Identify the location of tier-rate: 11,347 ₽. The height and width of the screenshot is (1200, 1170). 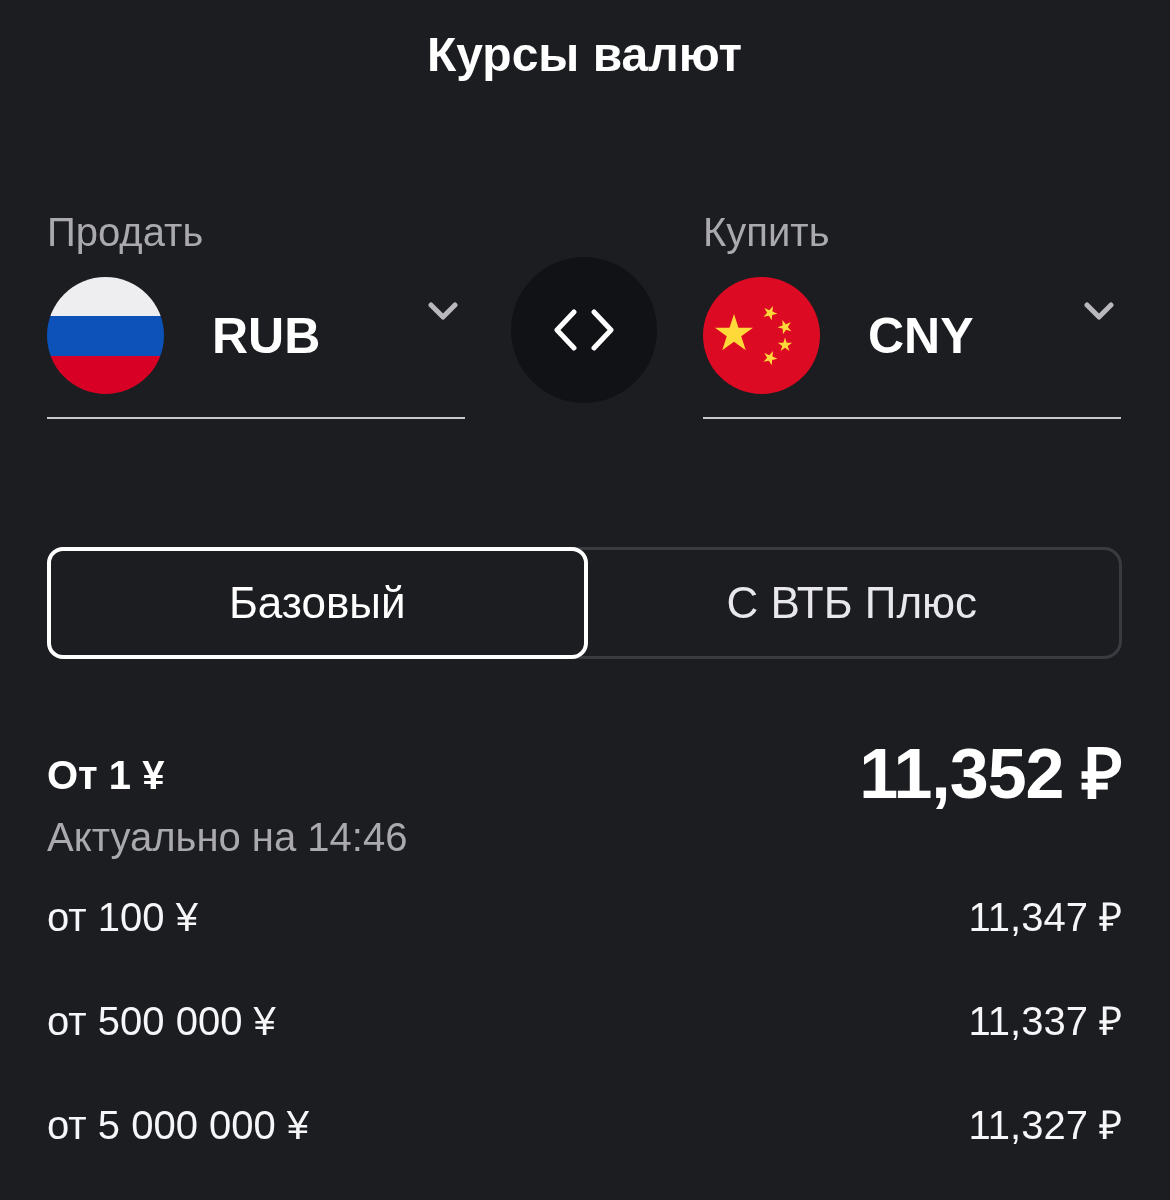
(1045, 917).